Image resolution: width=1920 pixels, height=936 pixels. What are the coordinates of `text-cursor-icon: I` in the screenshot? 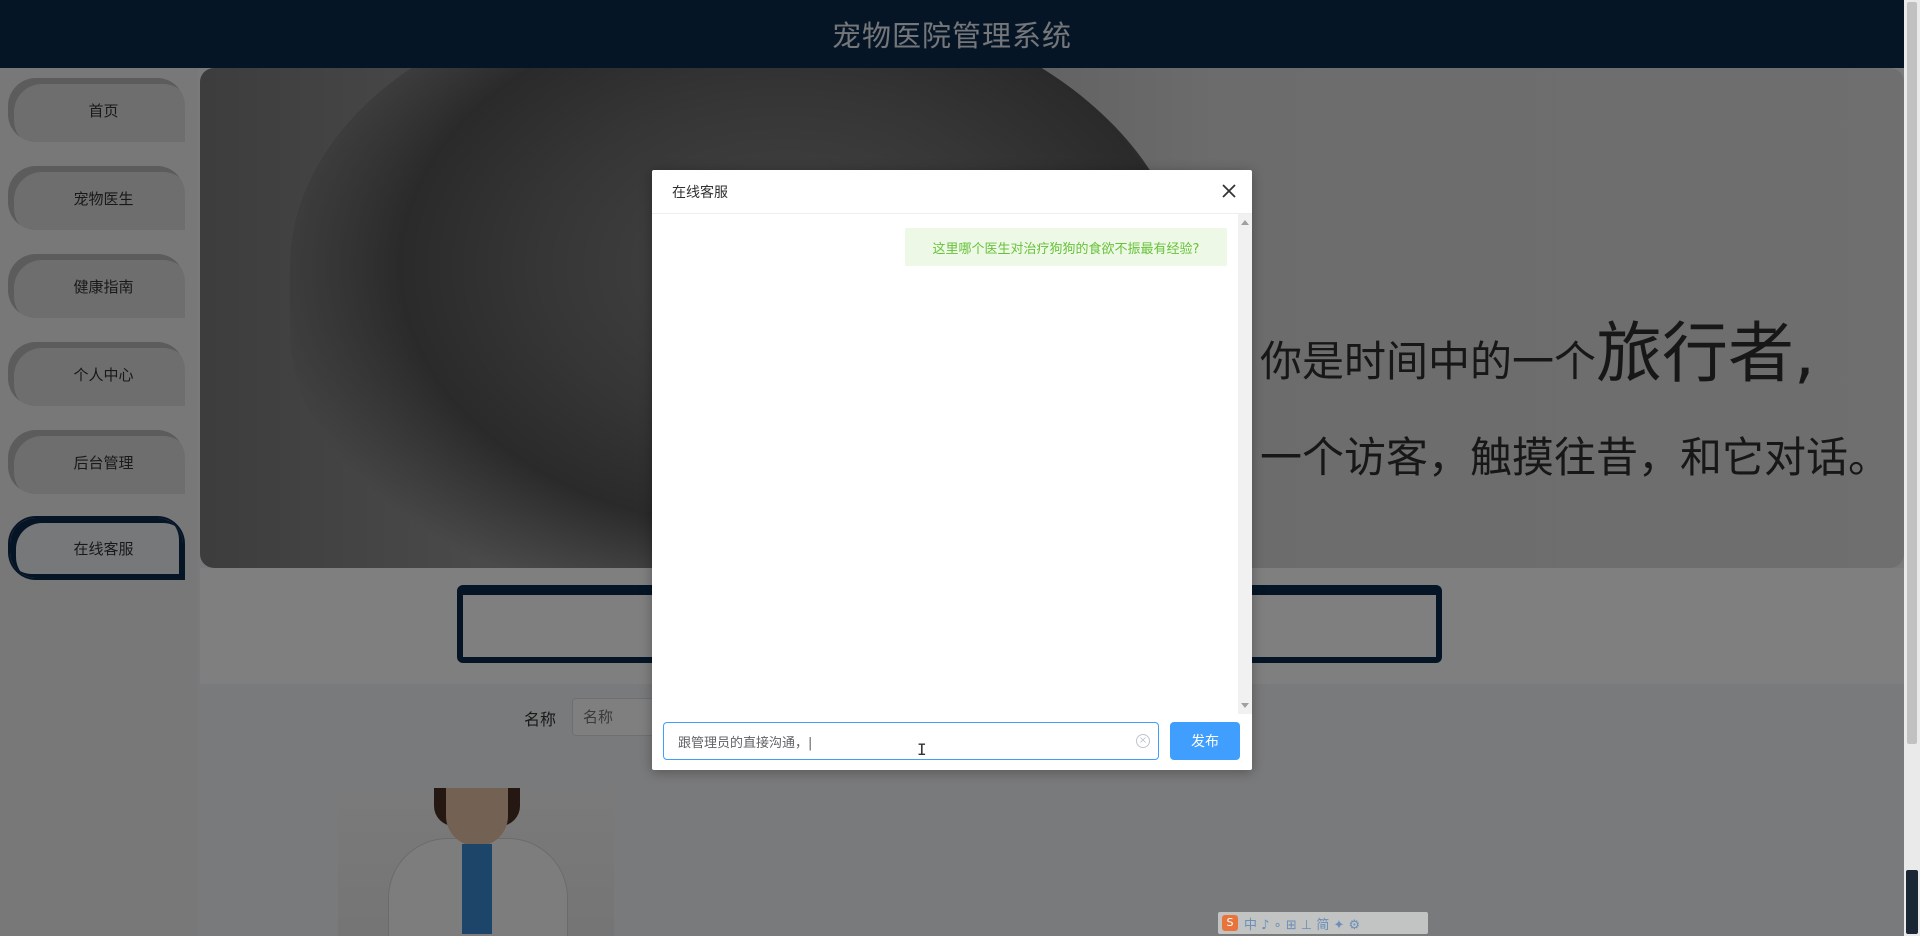 It's located at (922, 749).